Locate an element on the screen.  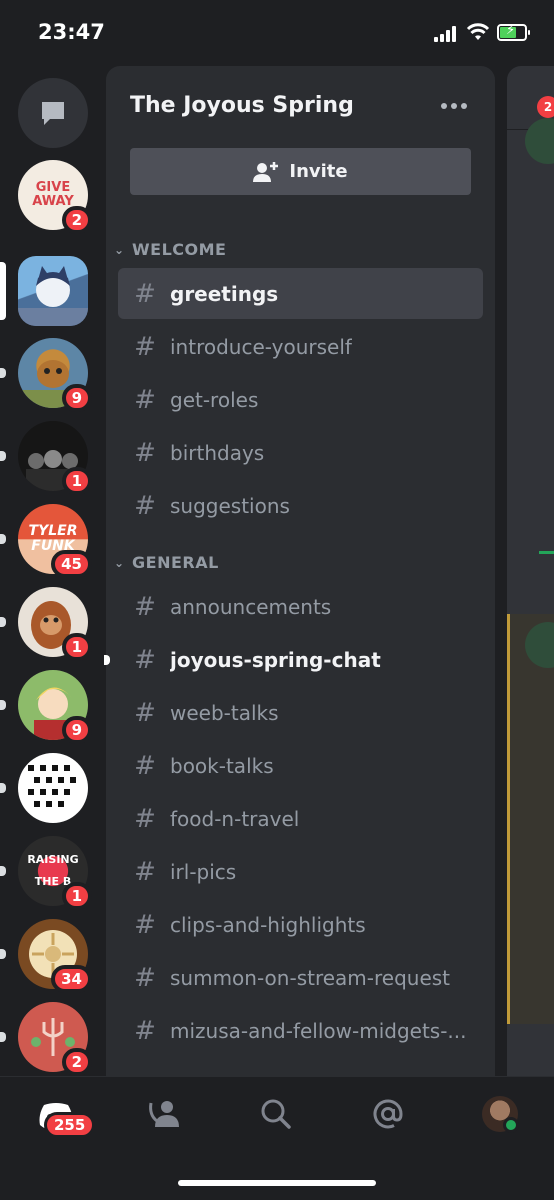
category-label: WELCOME is located at coordinates (179, 249).